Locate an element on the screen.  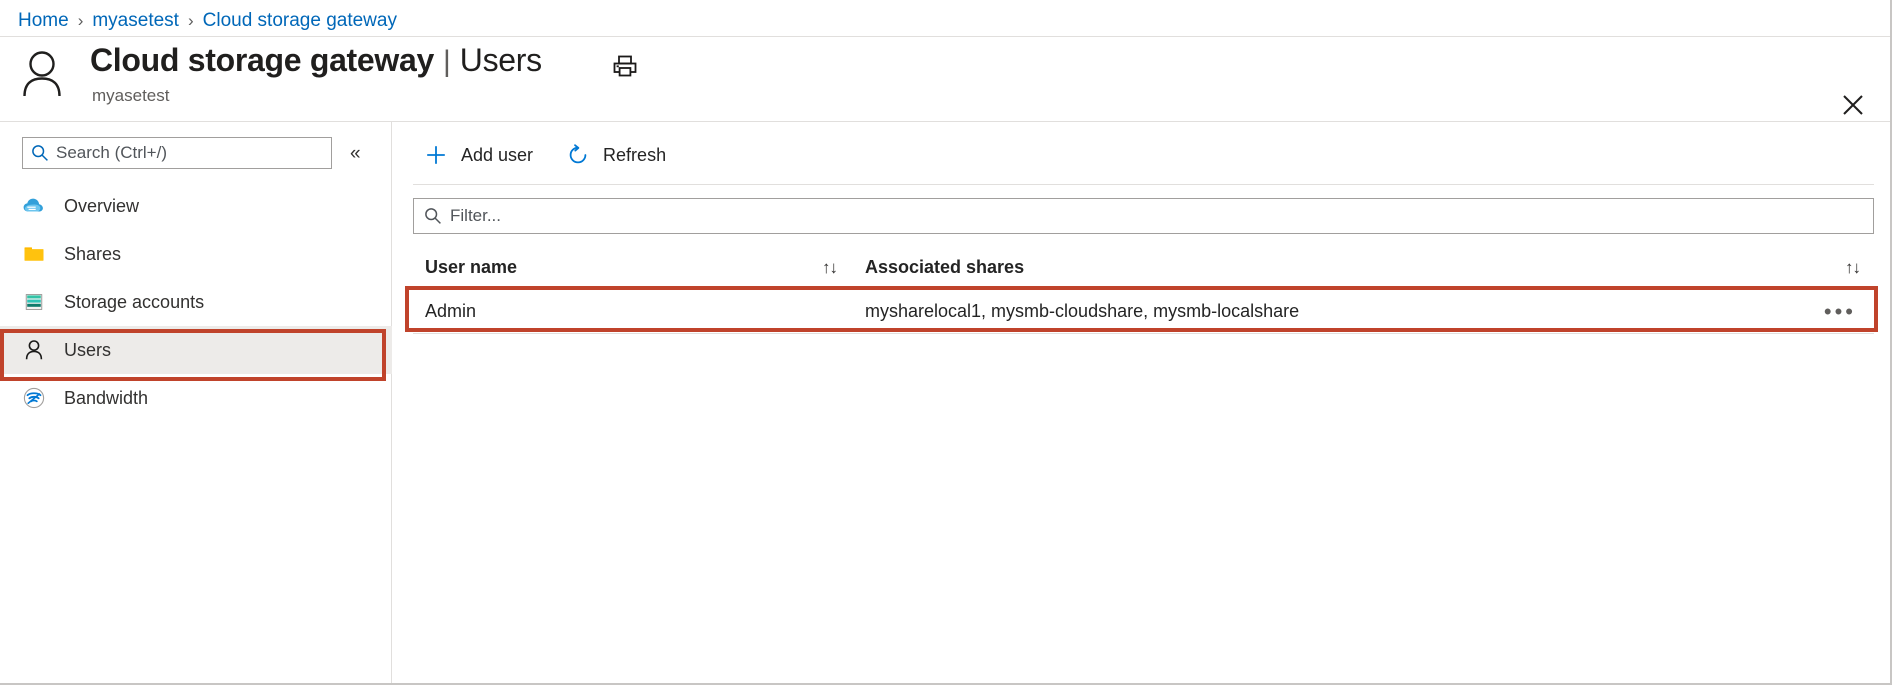
page-title-section: Users is located at coordinates (500, 60).